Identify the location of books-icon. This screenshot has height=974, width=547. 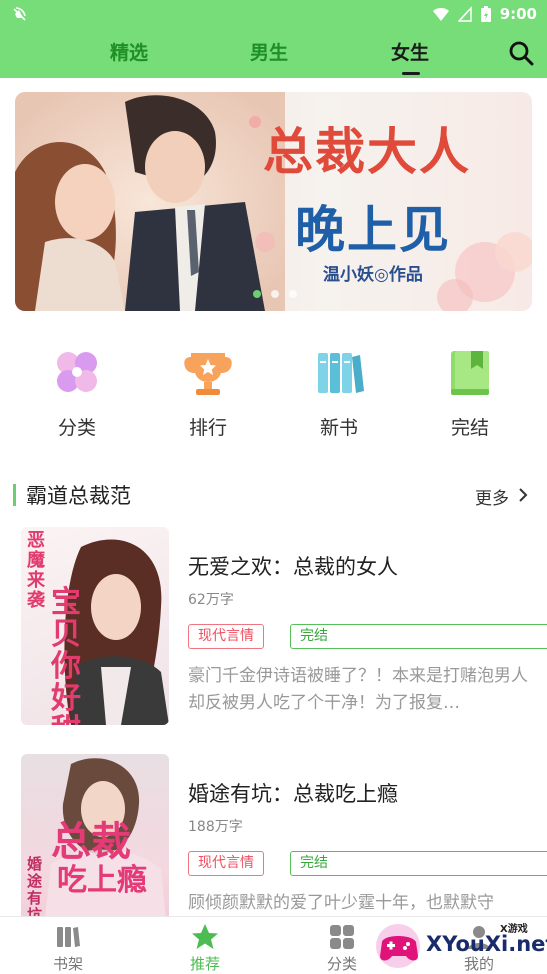
(341, 373).